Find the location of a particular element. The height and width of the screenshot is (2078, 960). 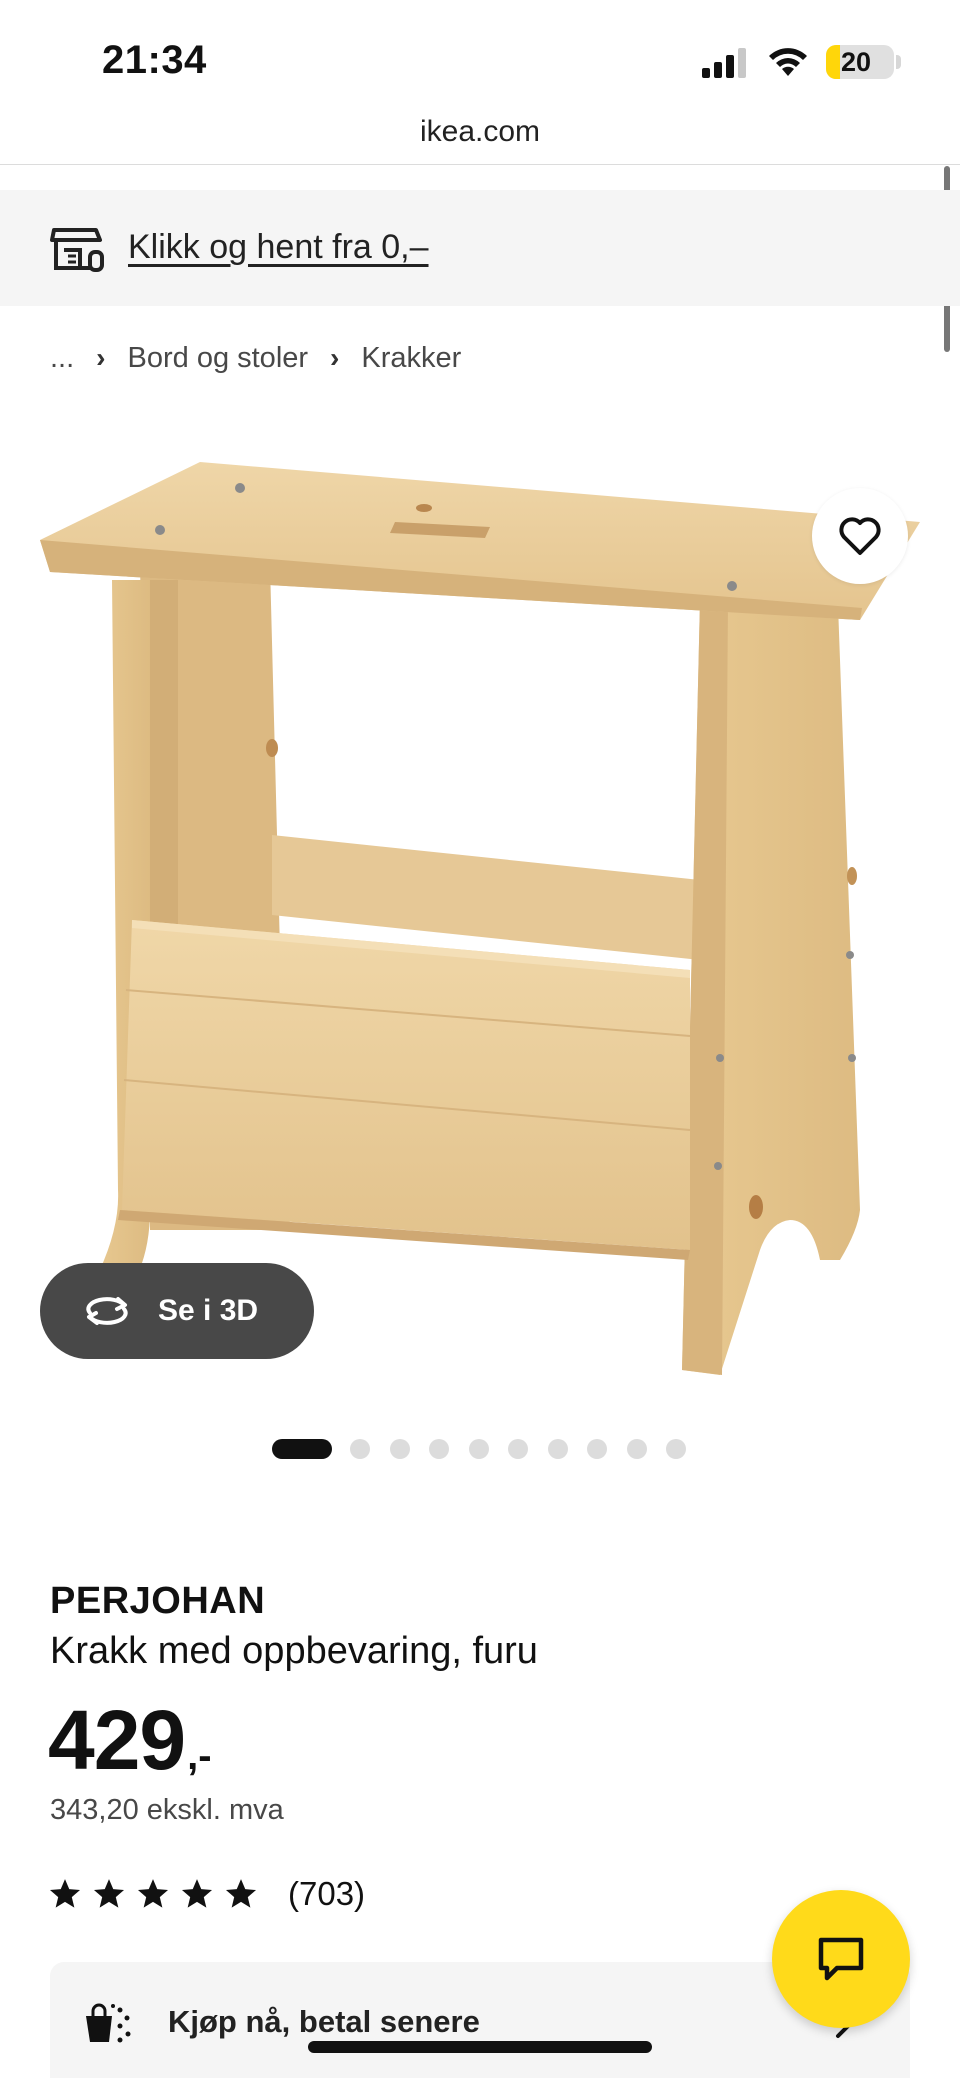

battery-icon: 20 is located at coordinates (860, 62).